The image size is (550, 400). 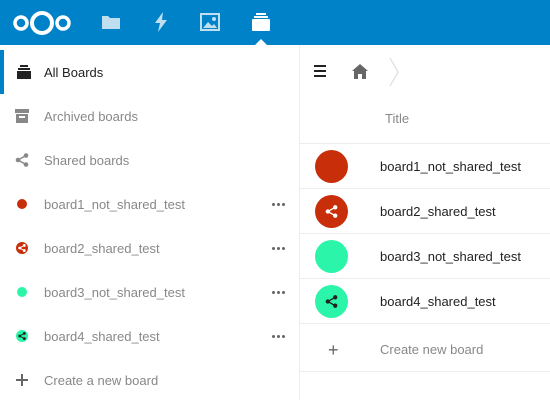 I want to click on nextcloud-logo, so click(x=42, y=23).